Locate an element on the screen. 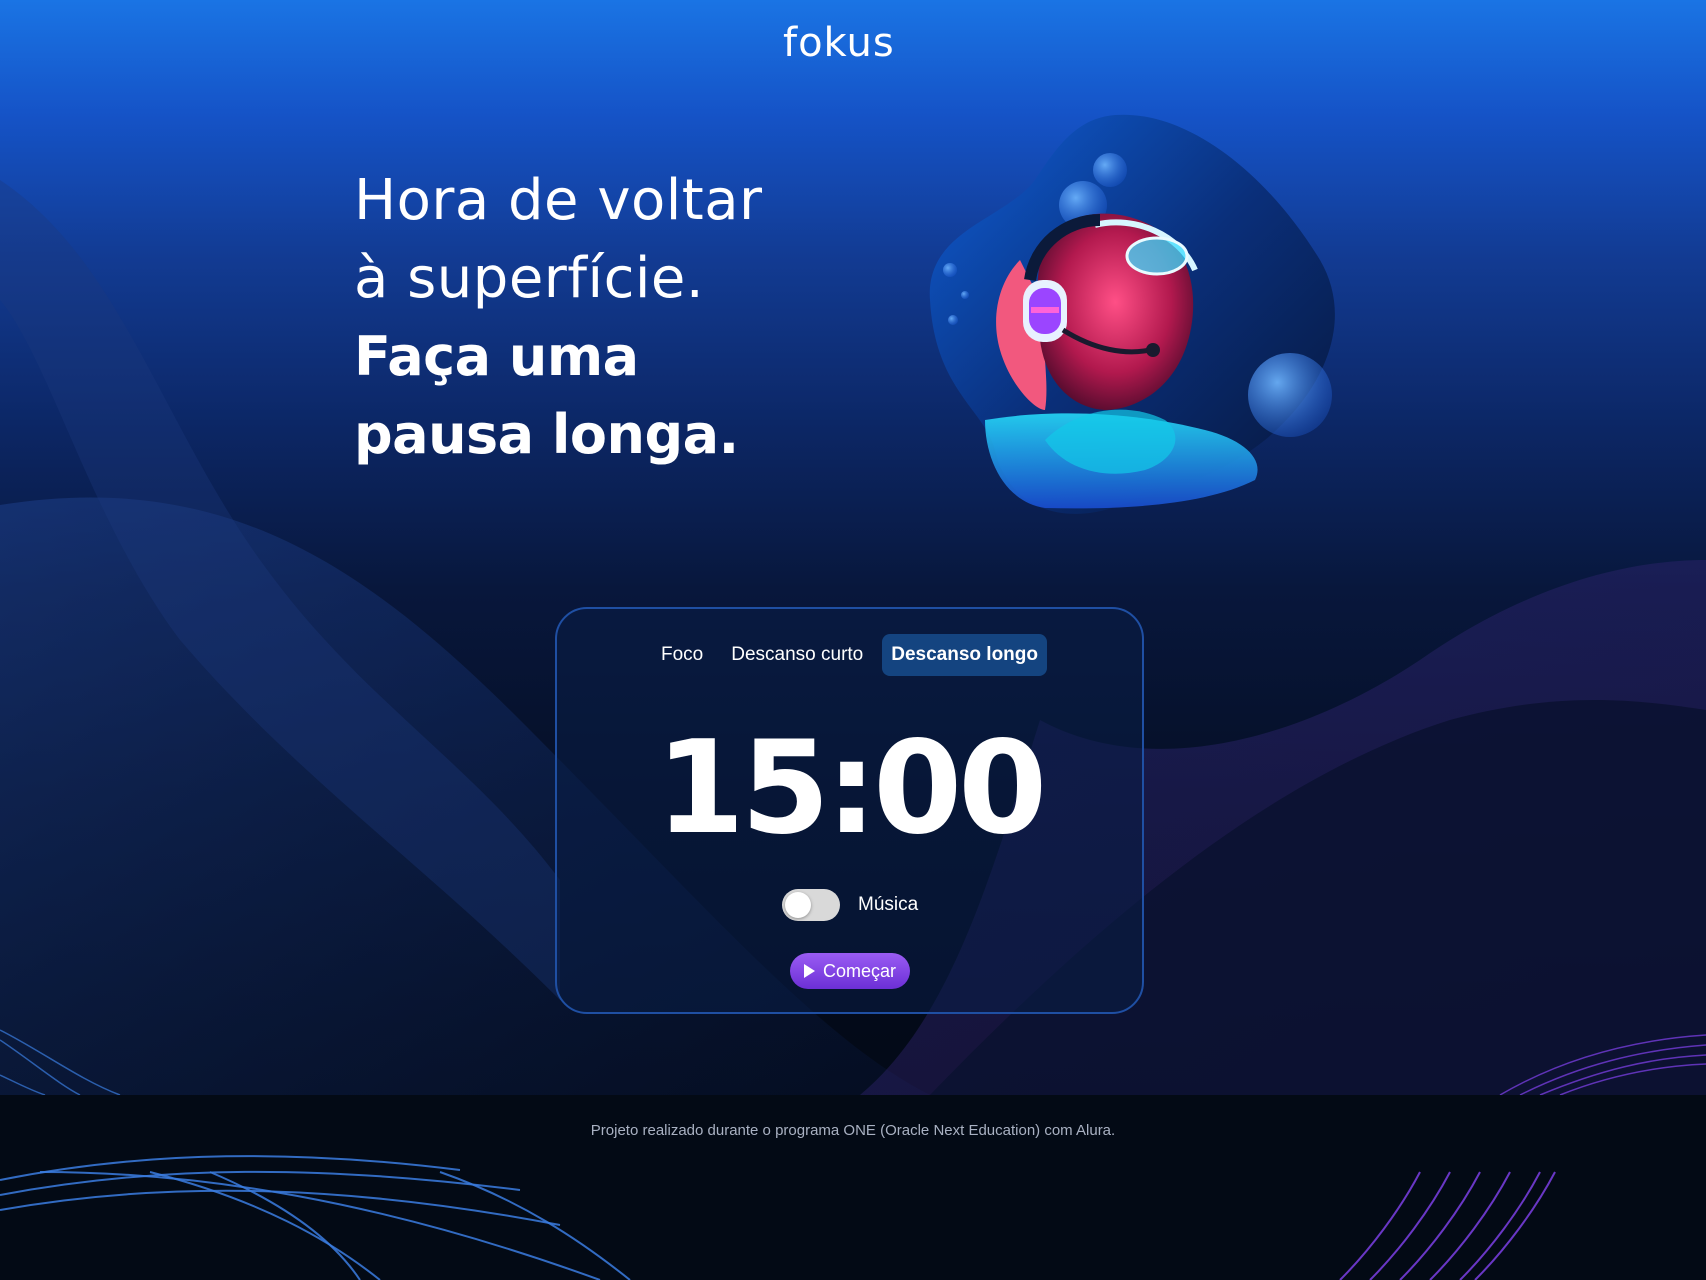 This screenshot has width=1706, height=1280. music-label: Música is located at coordinates (888, 904).